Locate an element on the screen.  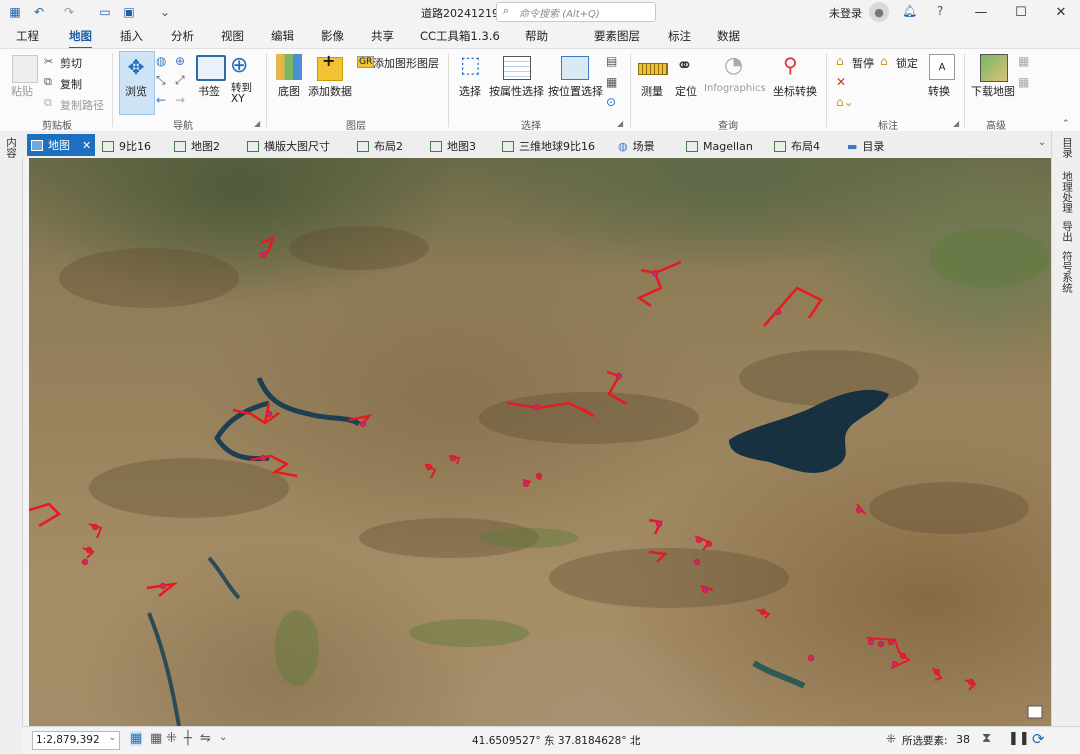
redo-icon: ↷ is located at coordinates (69, 12).